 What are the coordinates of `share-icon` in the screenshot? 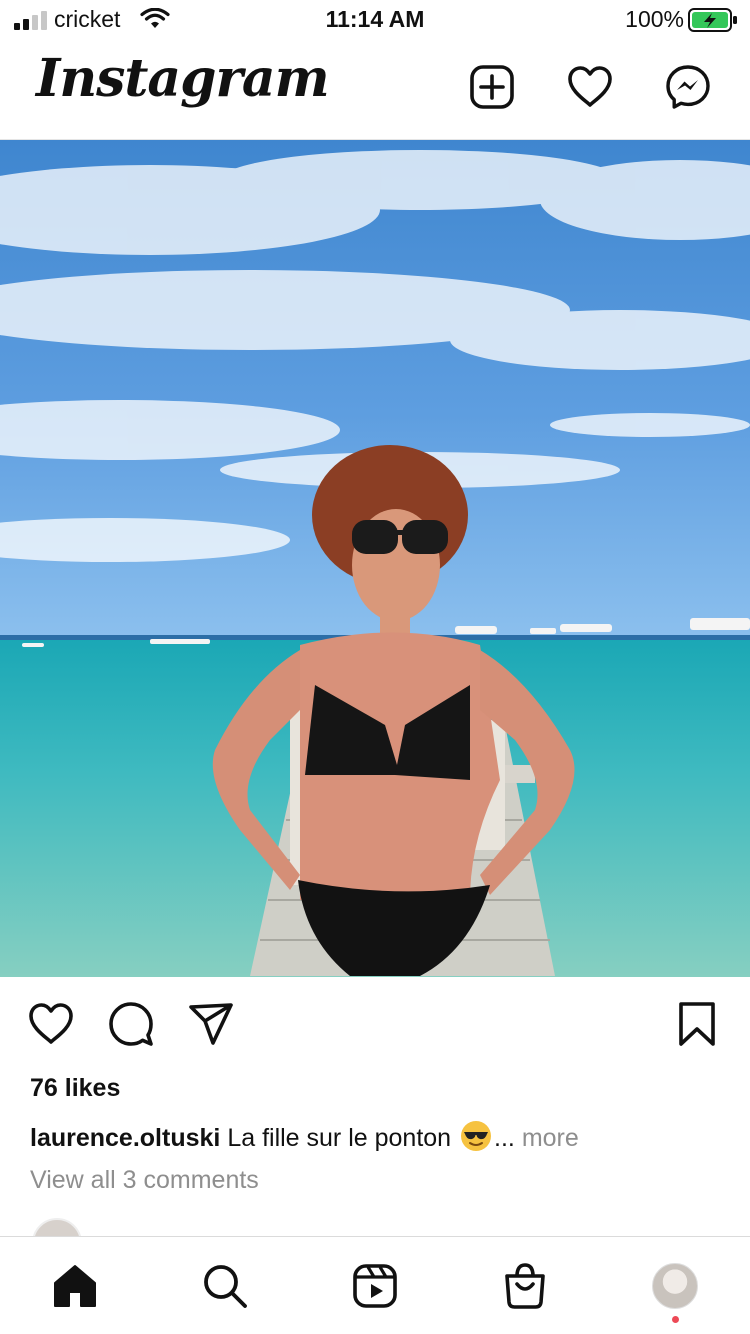 It's located at (211, 1024).